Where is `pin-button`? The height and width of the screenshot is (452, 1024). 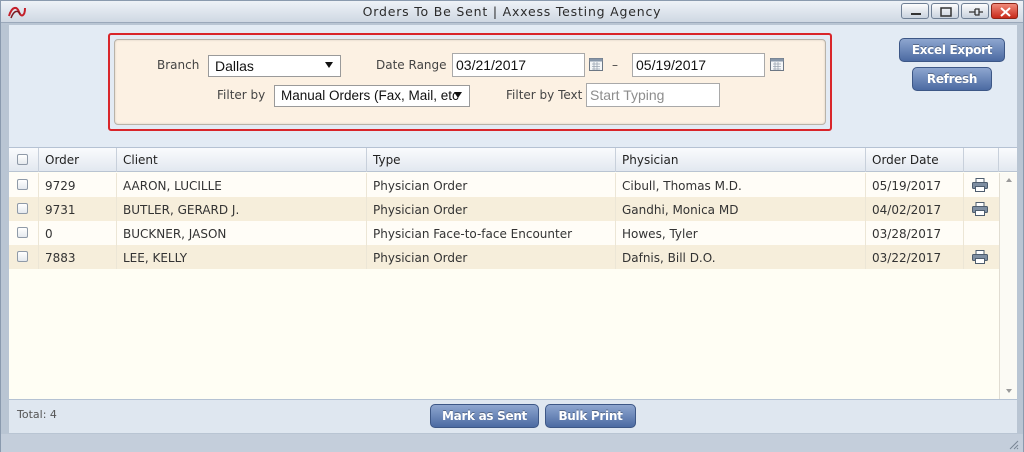
pin-button is located at coordinates (975, 11).